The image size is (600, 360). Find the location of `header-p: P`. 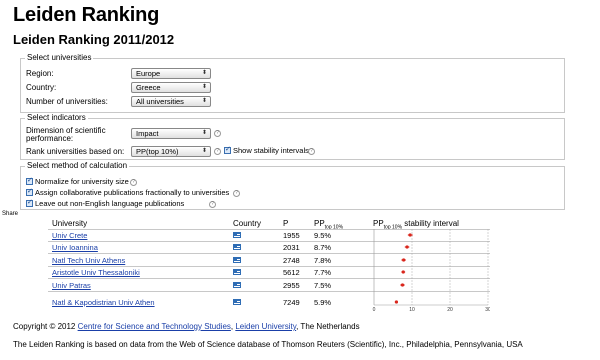

header-p: P is located at coordinates (286, 223).